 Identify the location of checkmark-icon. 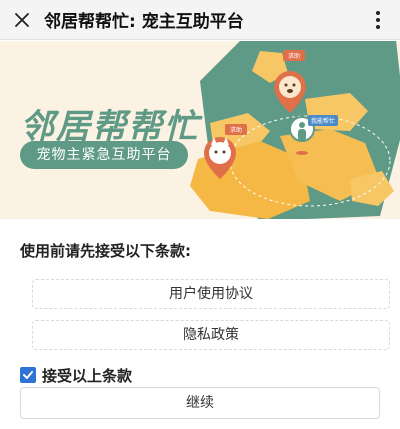
(28, 375).